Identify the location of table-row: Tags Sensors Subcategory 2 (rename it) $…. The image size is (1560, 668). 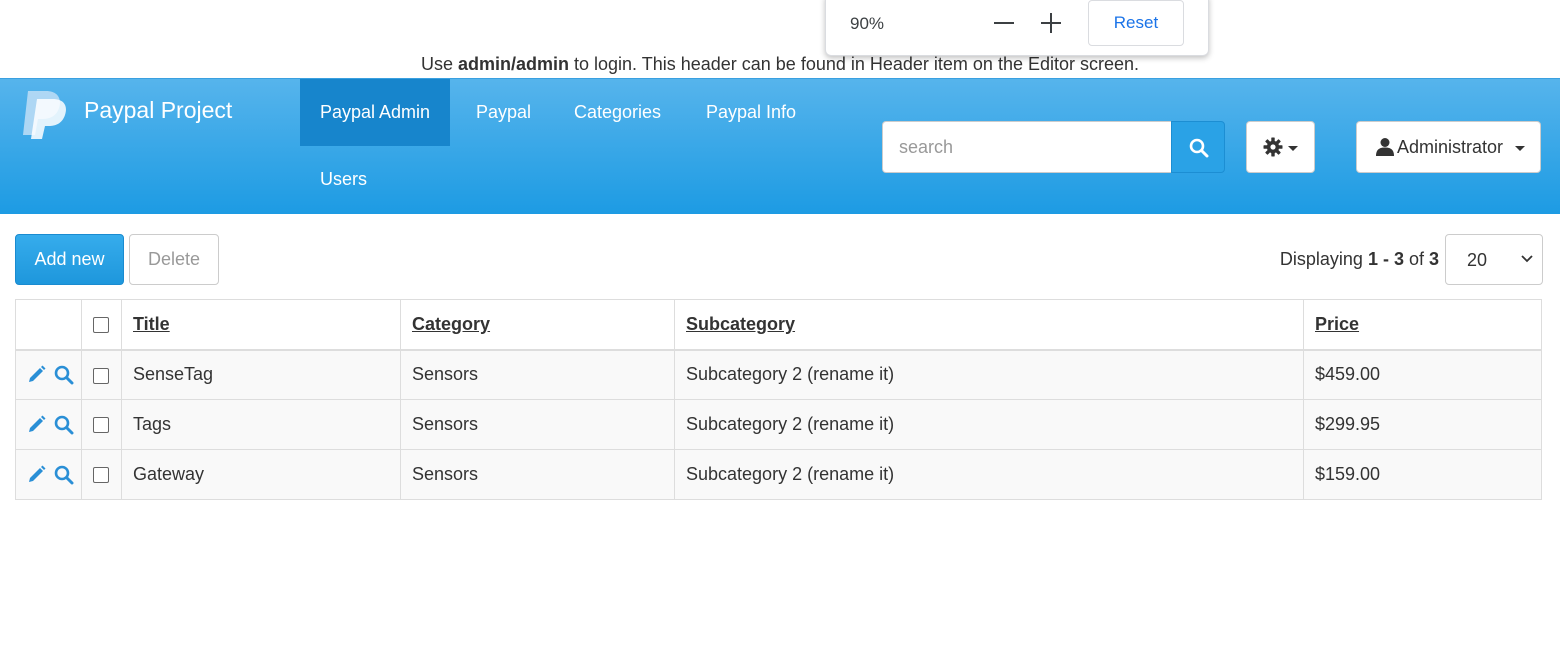
(778, 424).